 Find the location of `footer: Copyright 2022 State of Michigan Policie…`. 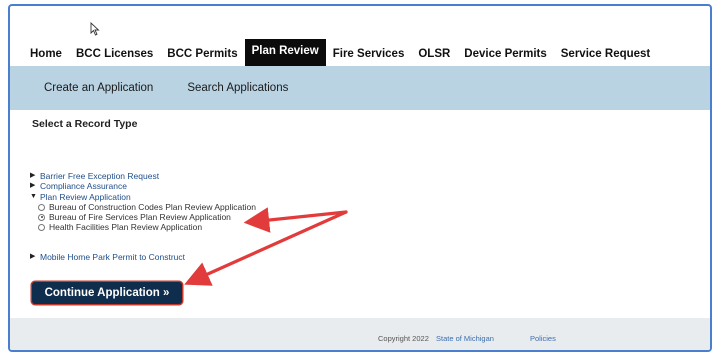

footer: Copyright 2022 State of Michigan Policie… is located at coordinates (360, 334).